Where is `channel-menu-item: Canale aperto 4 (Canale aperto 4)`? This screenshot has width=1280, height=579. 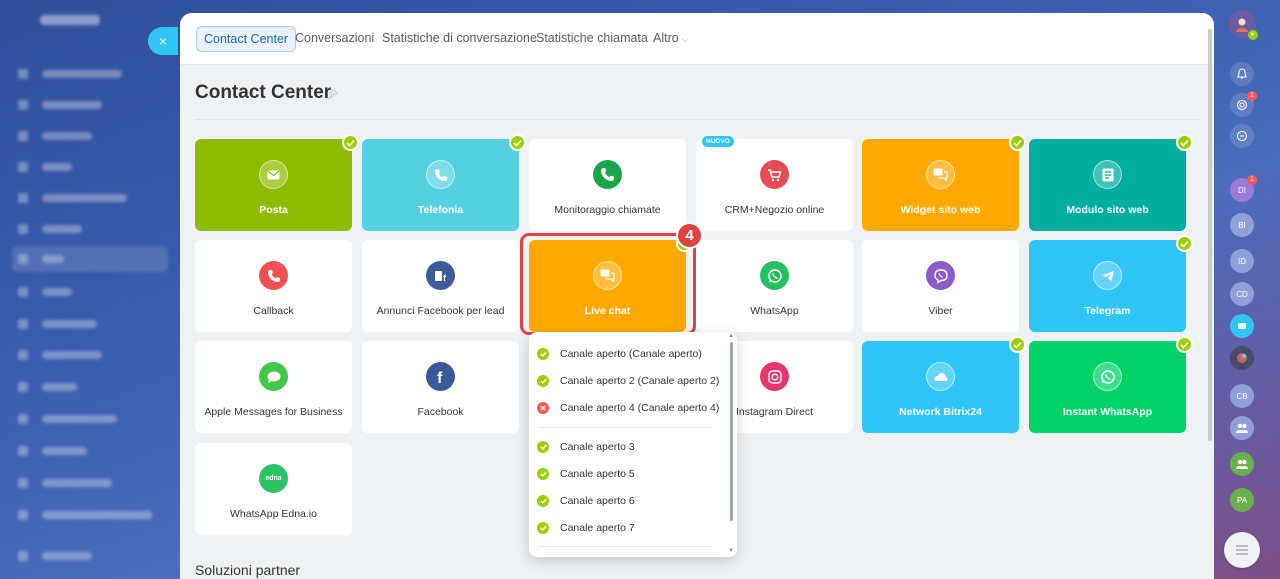 channel-menu-item: Canale aperto 4 (Canale aperto 4) is located at coordinates (629, 408).